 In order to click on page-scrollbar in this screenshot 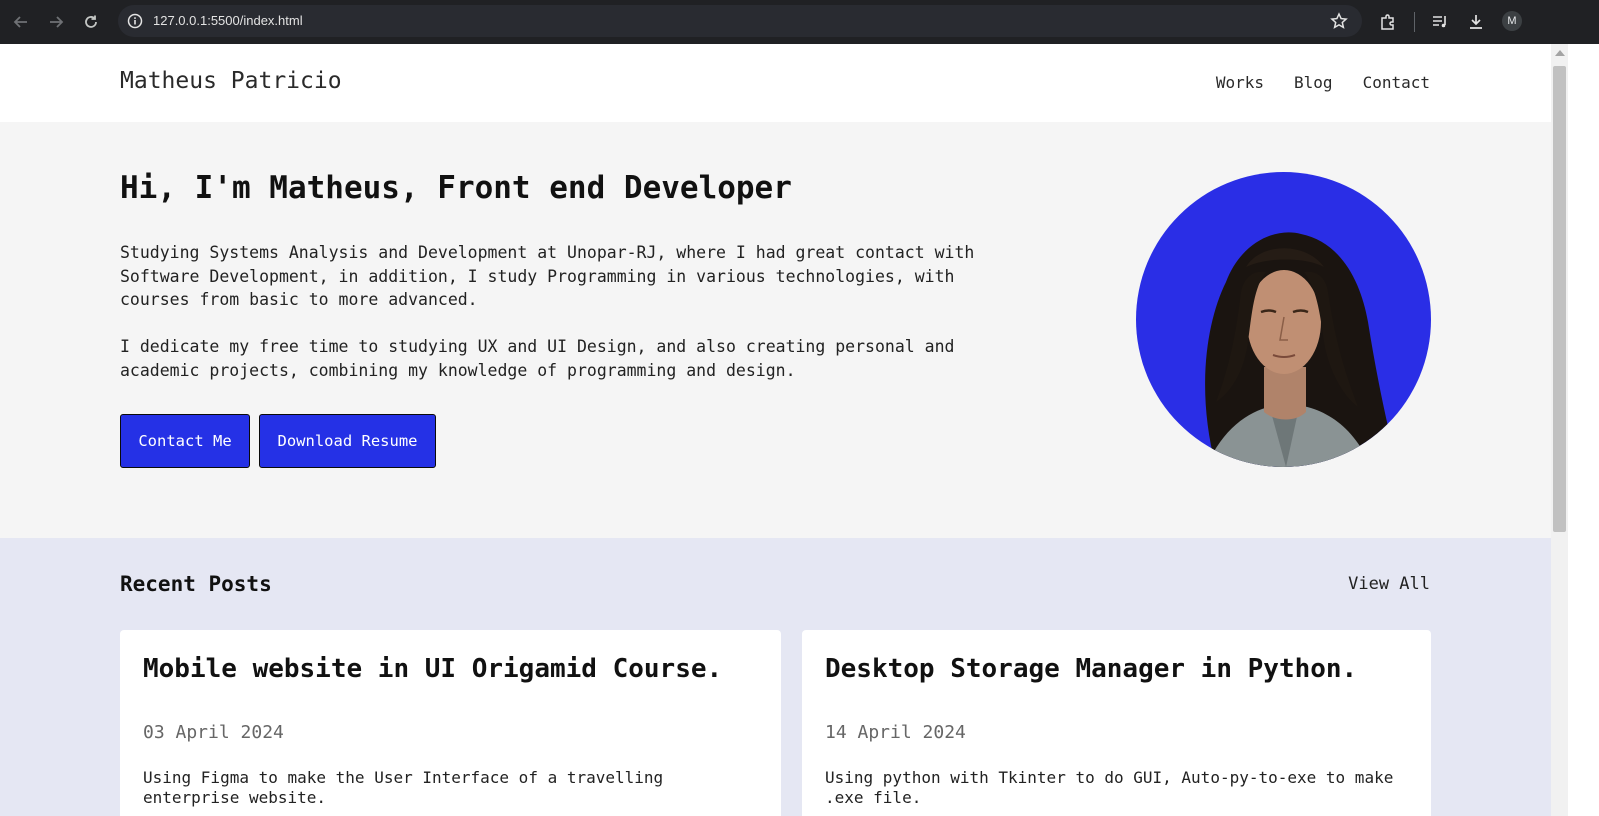, I will do `click(1559, 430)`.